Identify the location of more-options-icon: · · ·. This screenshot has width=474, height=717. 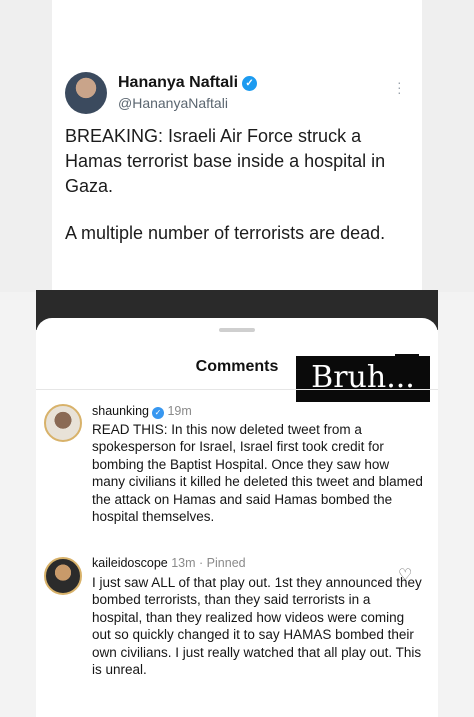
(399, 87).